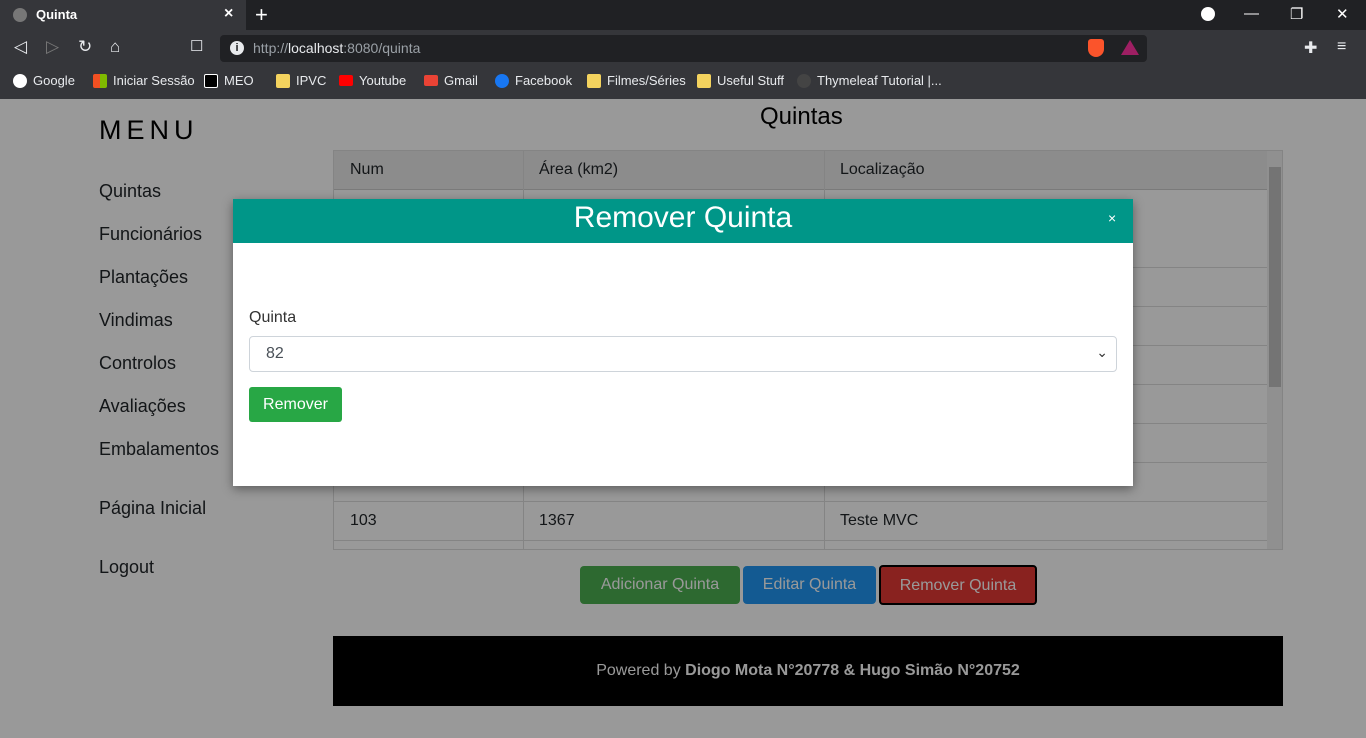 Image resolution: width=1366 pixels, height=738 pixels. What do you see at coordinates (228, 14) in the screenshot?
I see `tab-close-icon: ×` at bounding box center [228, 14].